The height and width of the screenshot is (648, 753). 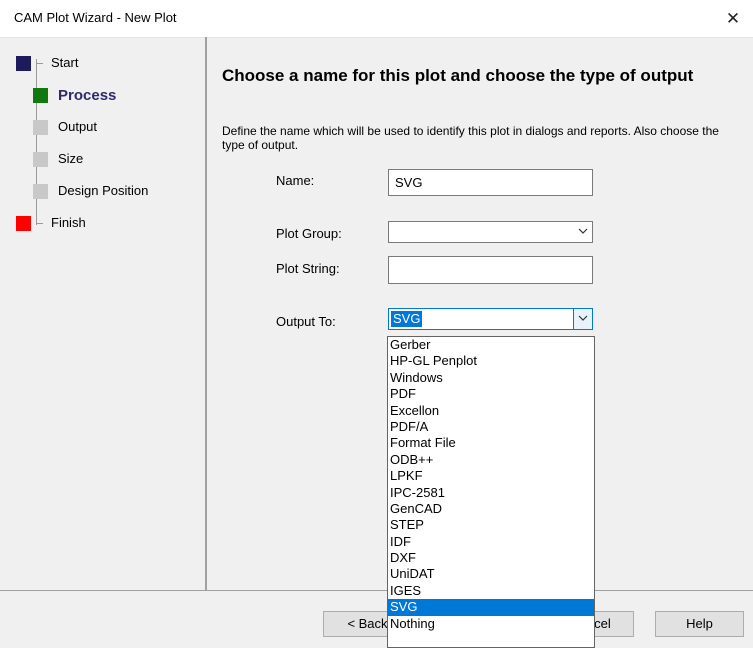 I want to click on output-option: PDF/A, so click(x=491, y=427).